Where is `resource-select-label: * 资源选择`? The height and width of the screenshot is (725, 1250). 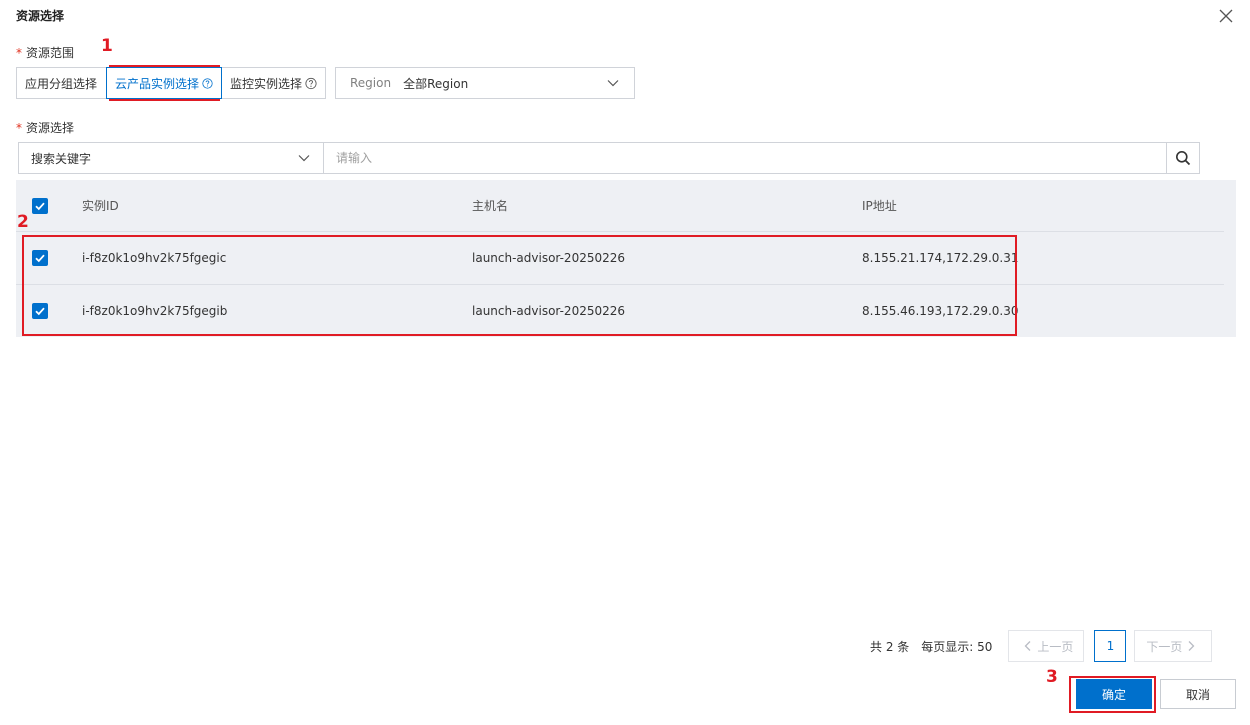
resource-select-label: * 资源选择 is located at coordinates (45, 127).